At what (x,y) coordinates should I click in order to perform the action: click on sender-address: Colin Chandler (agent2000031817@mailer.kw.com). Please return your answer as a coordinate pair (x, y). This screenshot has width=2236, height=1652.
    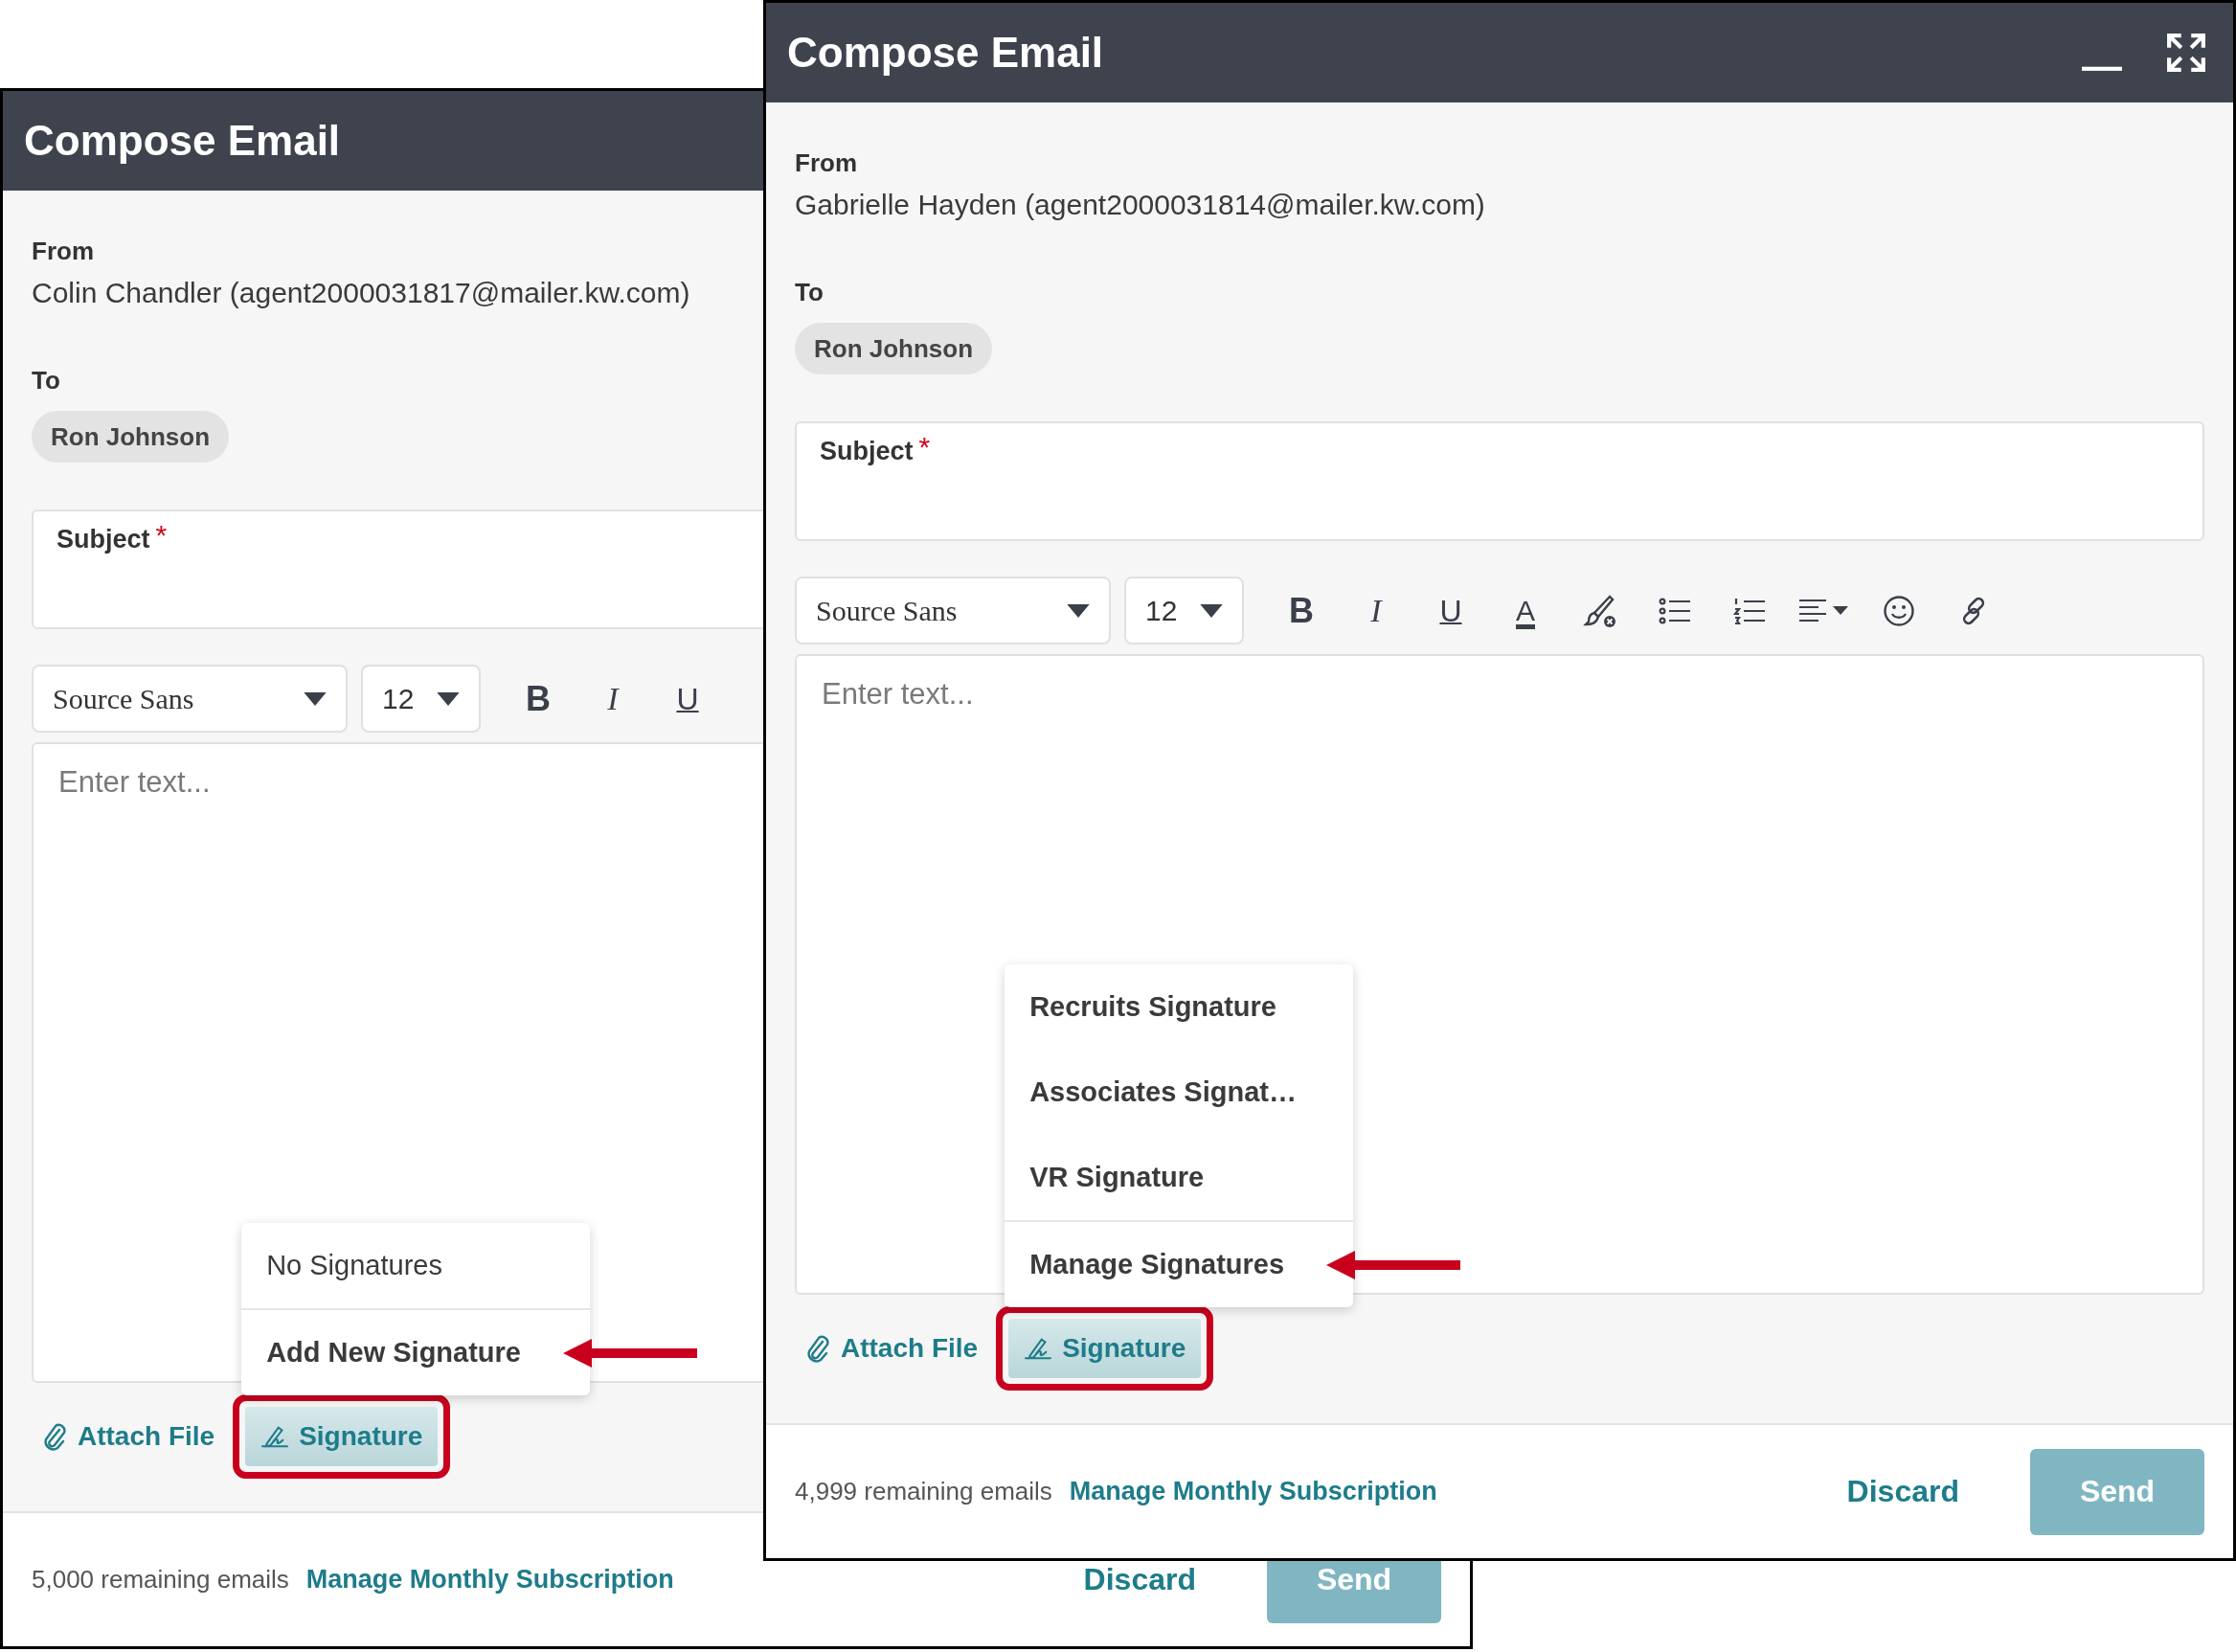
    Looking at the image, I should click on (361, 293).